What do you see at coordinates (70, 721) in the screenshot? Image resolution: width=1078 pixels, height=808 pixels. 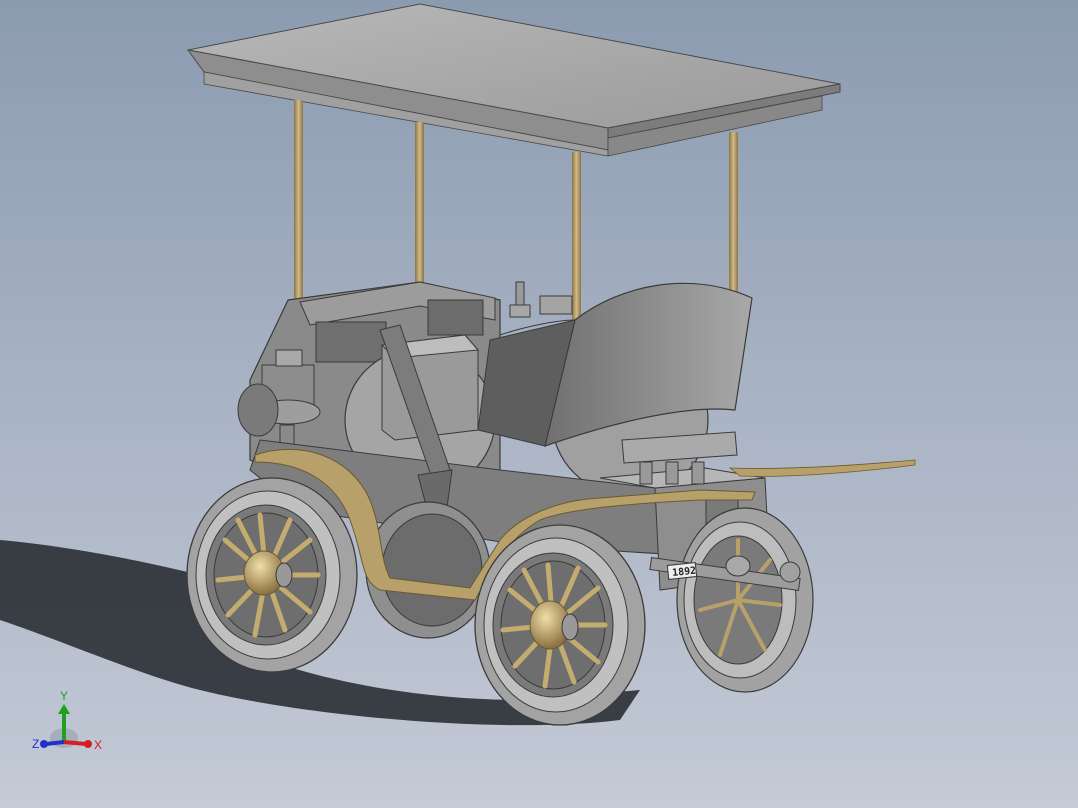 I see `orientation-triad: Y X Z` at bounding box center [70, 721].